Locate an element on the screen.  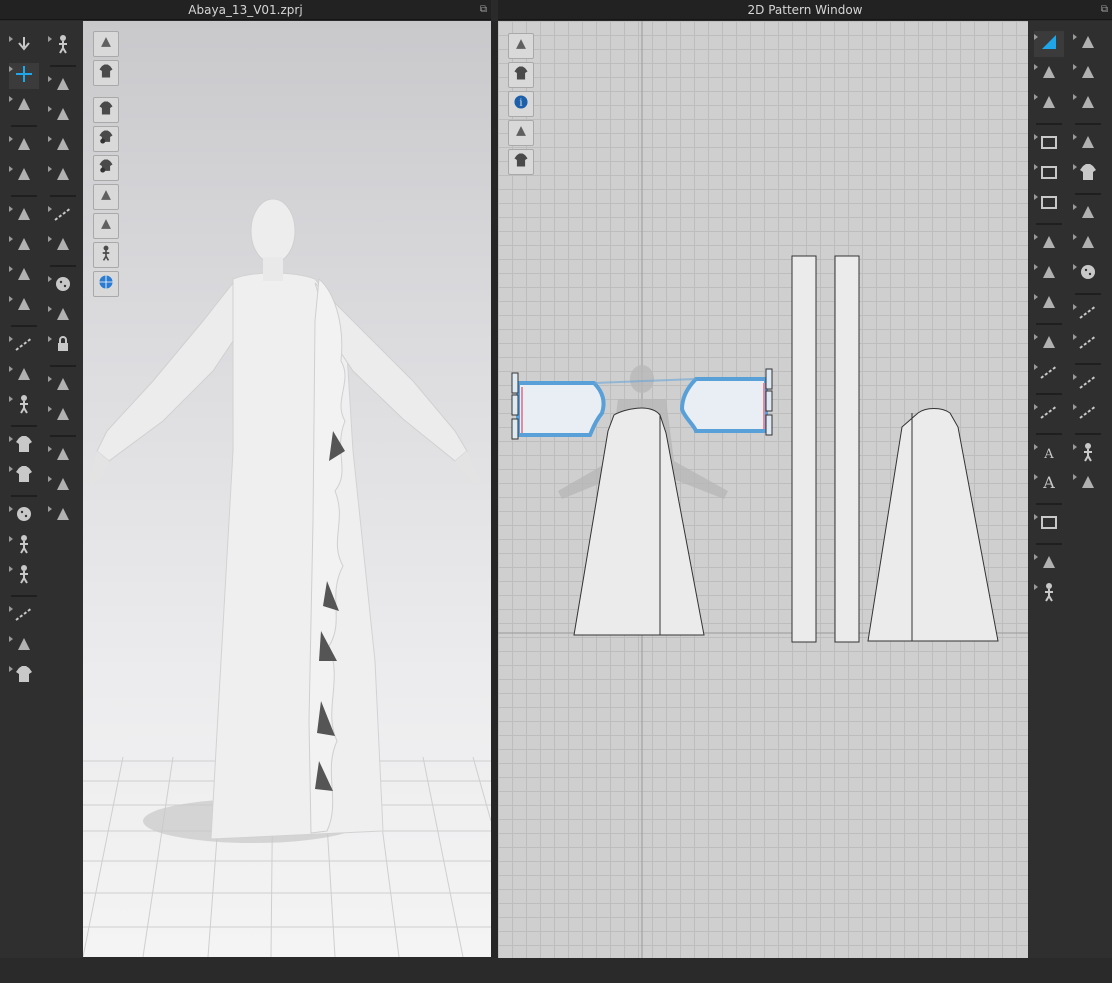
grid-tool-button is located at coordinates (1049, 524).